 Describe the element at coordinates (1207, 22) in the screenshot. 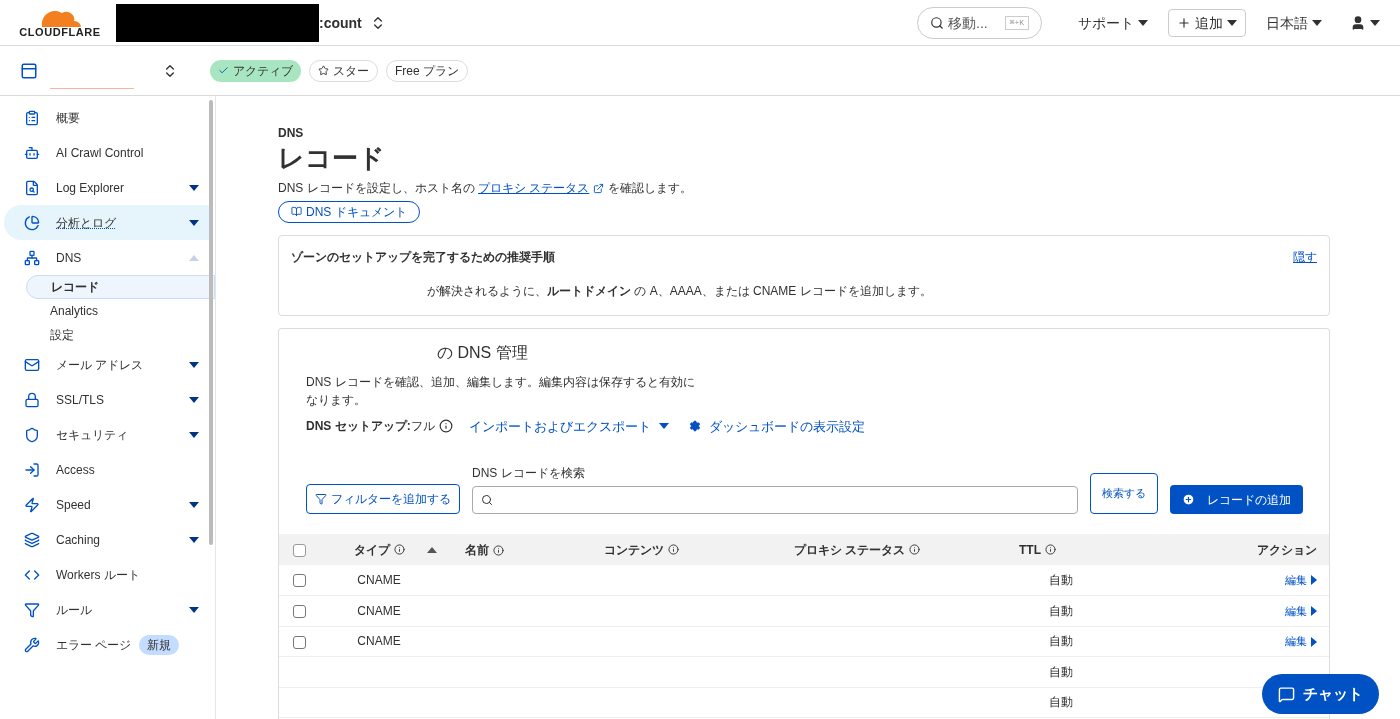

I see `add-menu: 追加` at that location.